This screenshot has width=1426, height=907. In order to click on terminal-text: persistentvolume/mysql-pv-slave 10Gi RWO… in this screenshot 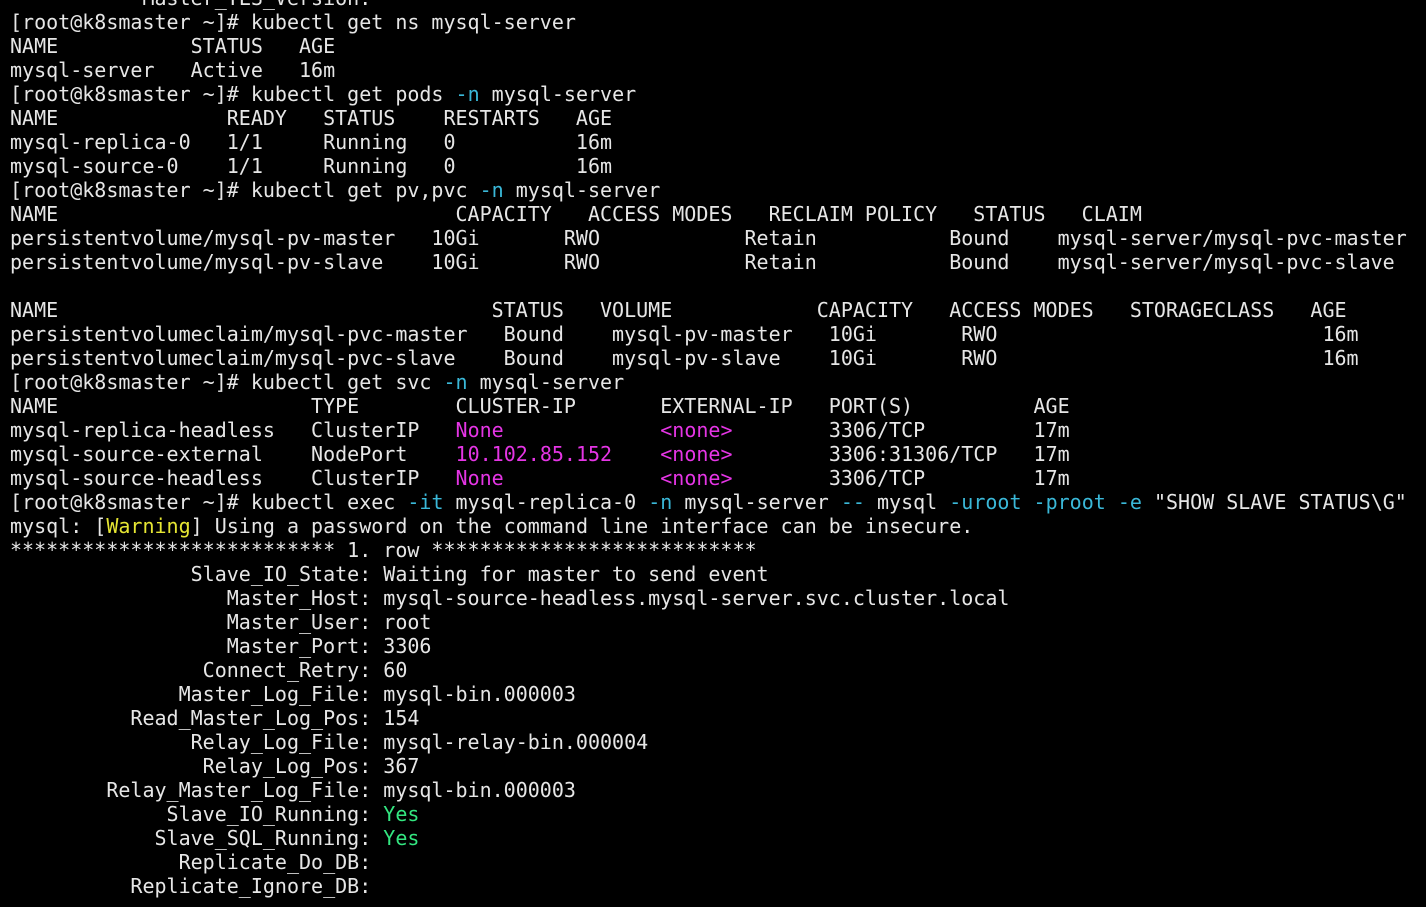, I will do `click(702, 262)`.